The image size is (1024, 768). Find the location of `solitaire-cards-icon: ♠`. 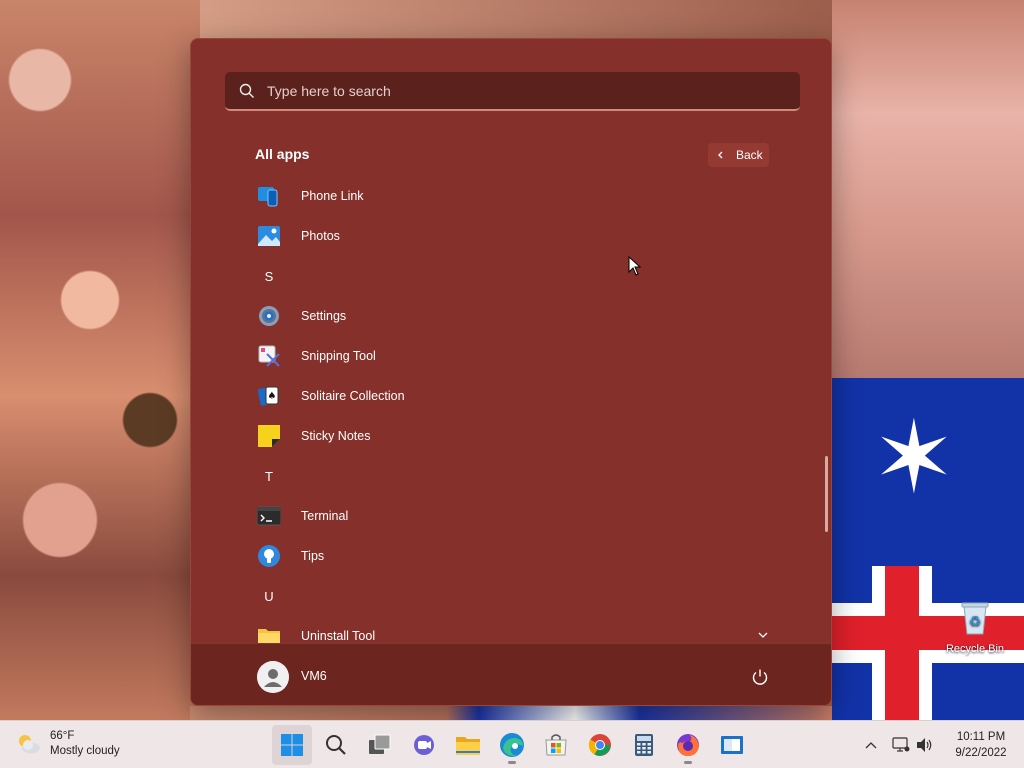

solitaire-cards-icon: ♠ is located at coordinates (268, 396).